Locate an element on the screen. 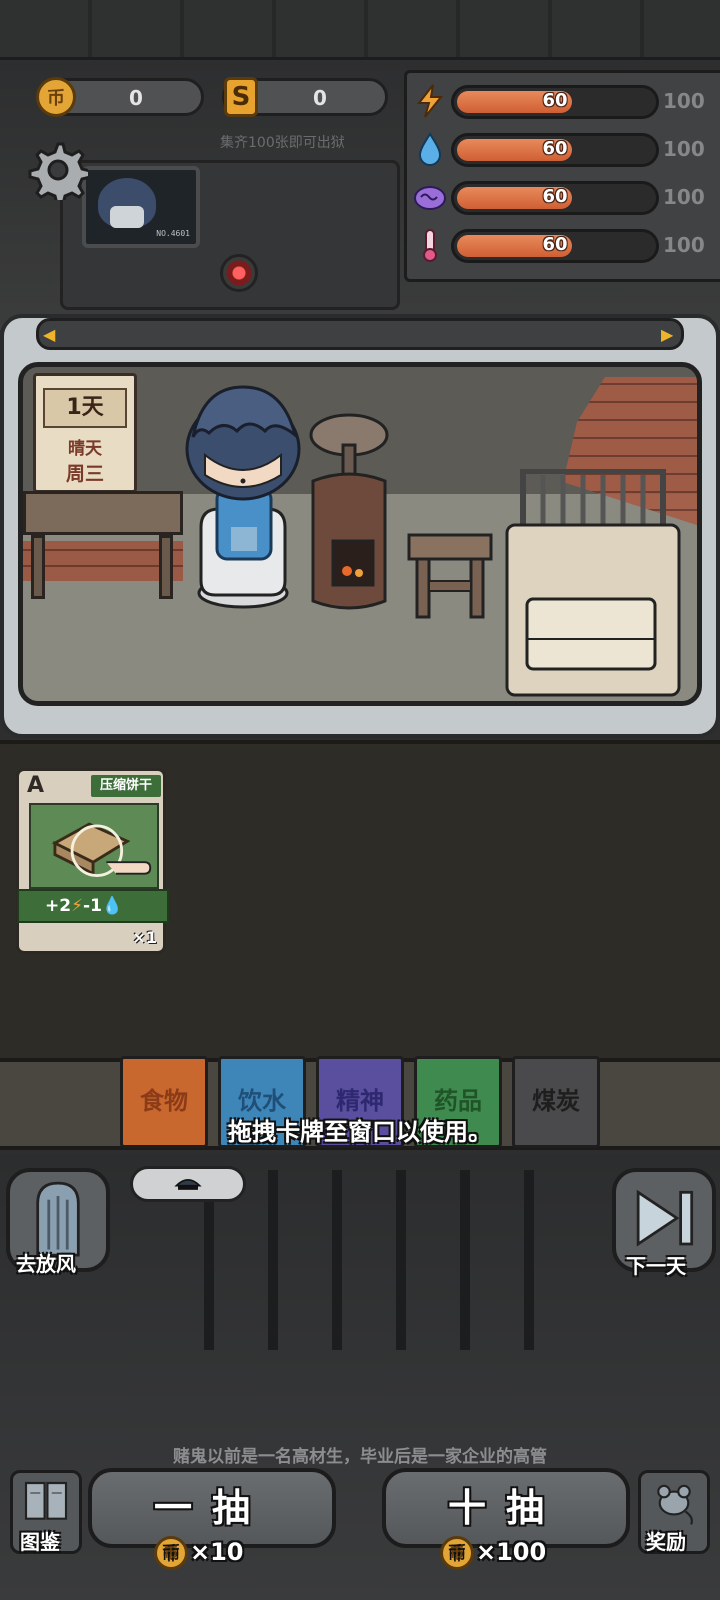 This screenshot has width=720, height=1600. temperature-value: 60 is located at coordinates (555, 244).